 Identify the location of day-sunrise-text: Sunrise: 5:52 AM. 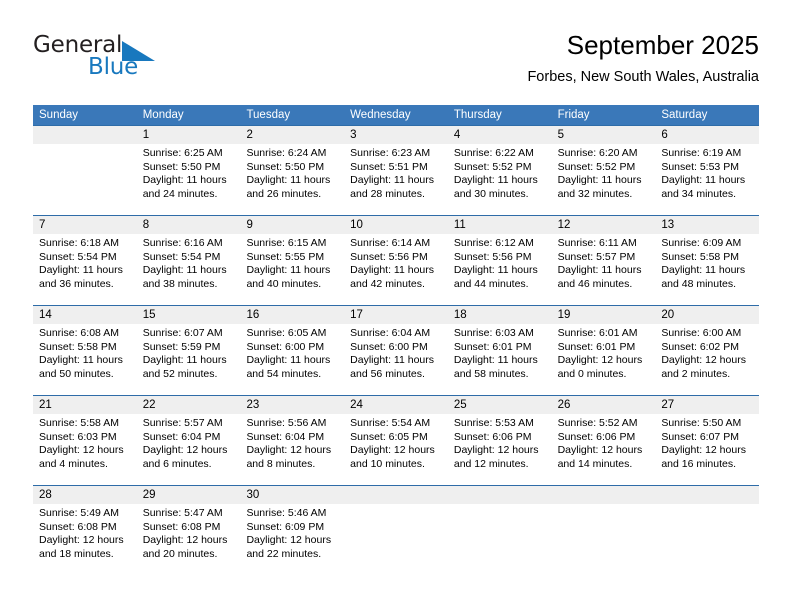
(597, 423).